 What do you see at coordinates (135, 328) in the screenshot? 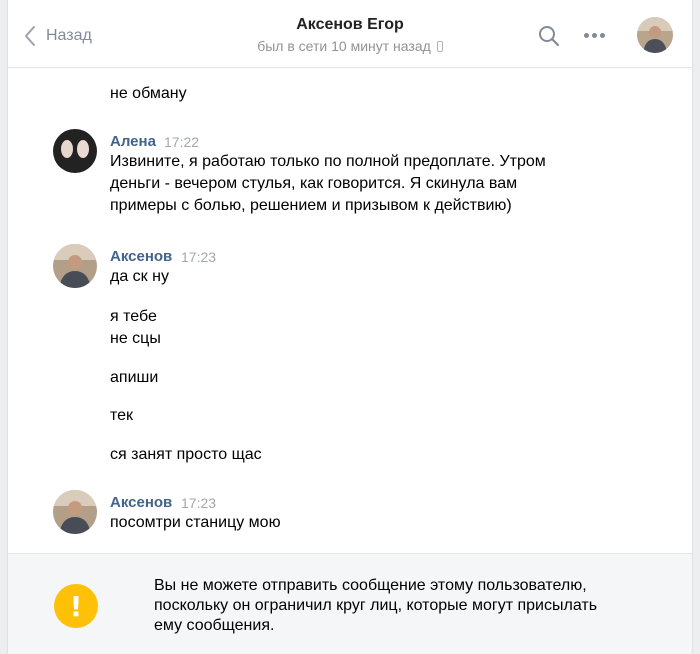
I see `message-text: я тебе не сцы` at bounding box center [135, 328].